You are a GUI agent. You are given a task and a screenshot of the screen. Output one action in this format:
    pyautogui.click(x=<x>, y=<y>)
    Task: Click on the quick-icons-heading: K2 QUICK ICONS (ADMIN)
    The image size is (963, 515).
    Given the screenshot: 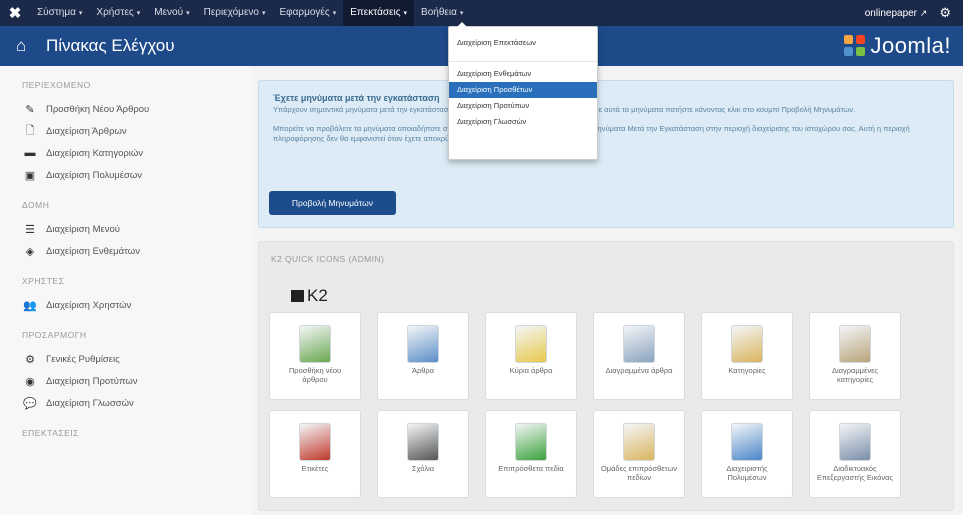 What is the action you would take?
    pyautogui.click(x=328, y=259)
    